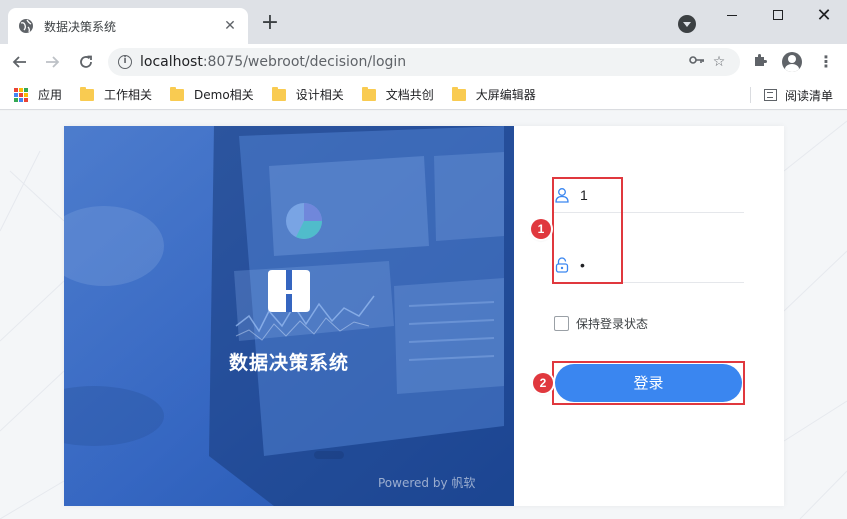 Image resolution: width=847 pixels, height=519 pixels. What do you see at coordinates (697, 62) in the screenshot?
I see `key-icon` at bounding box center [697, 62].